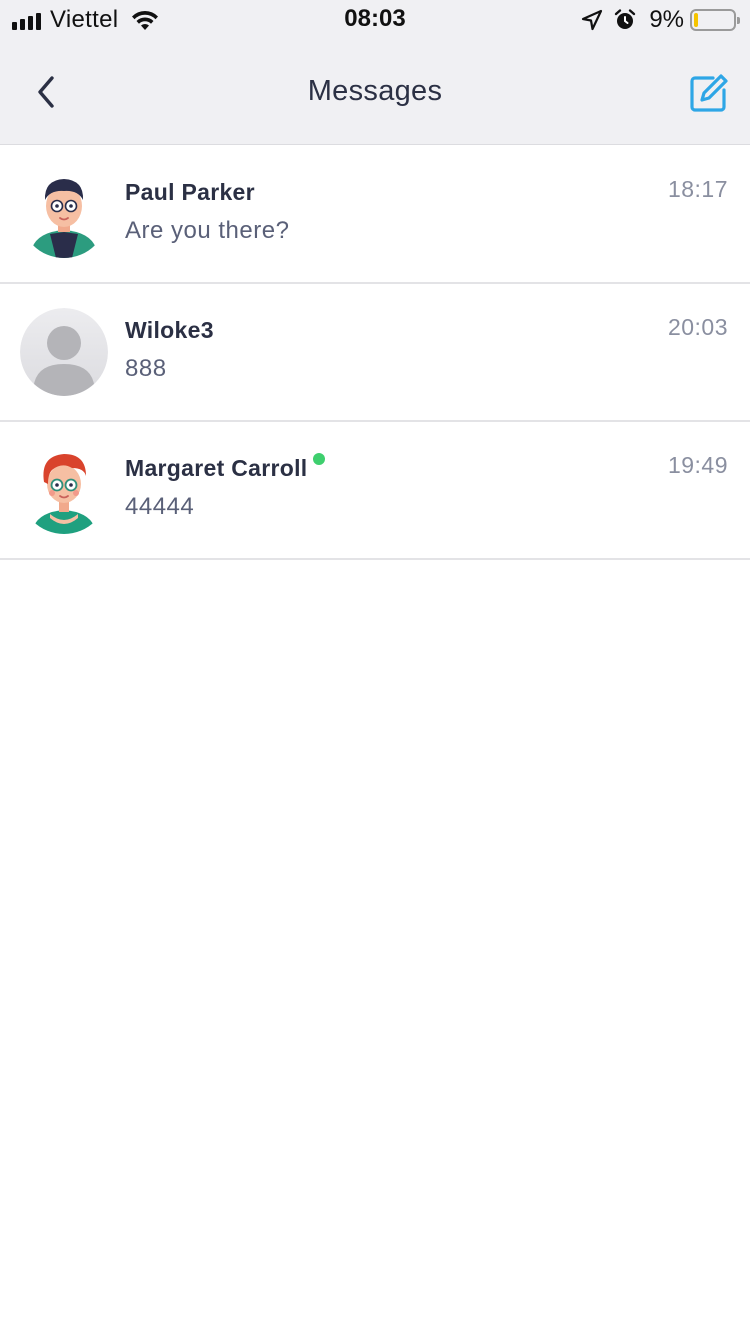  Describe the element at coordinates (216, 468) in the screenshot. I see `contact-name: Margaret Carroll` at that location.